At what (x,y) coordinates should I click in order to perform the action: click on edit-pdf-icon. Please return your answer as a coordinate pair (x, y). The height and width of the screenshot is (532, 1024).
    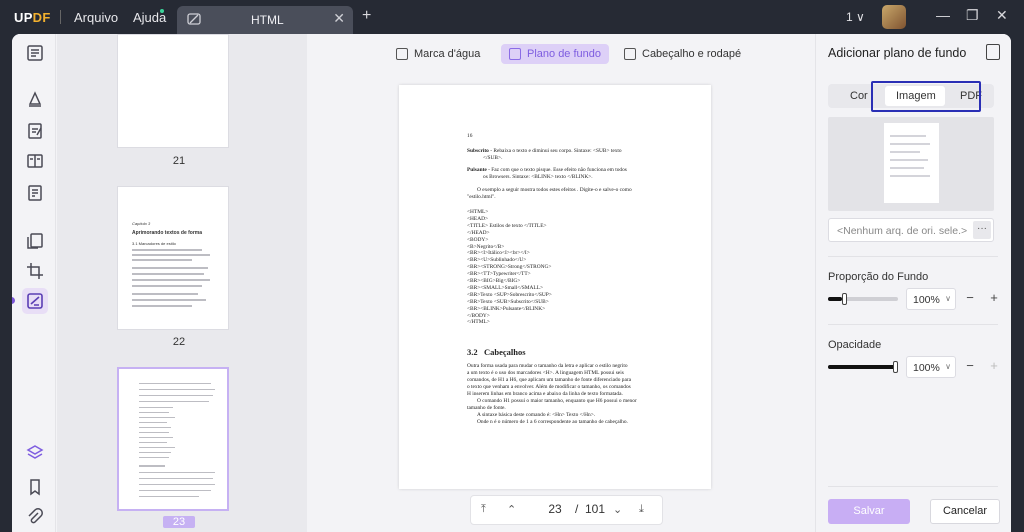
    Looking at the image, I should click on (35, 131).